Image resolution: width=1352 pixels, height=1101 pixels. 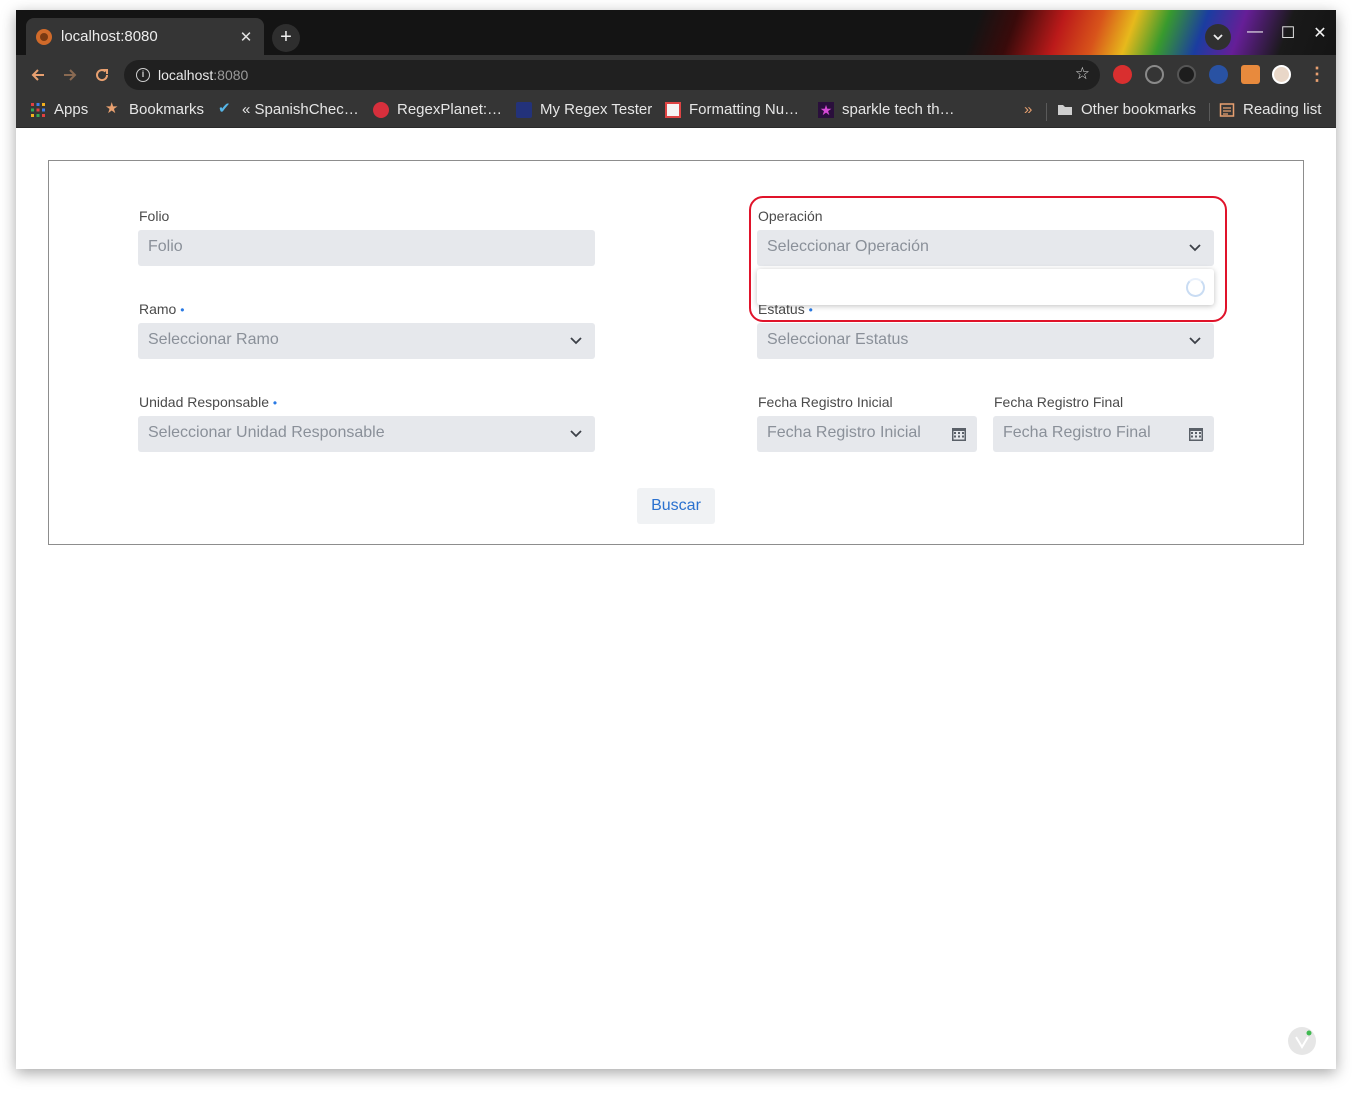 I want to click on fecha-final-input: Fecha Registro Final, so click(x=1103, y=434).